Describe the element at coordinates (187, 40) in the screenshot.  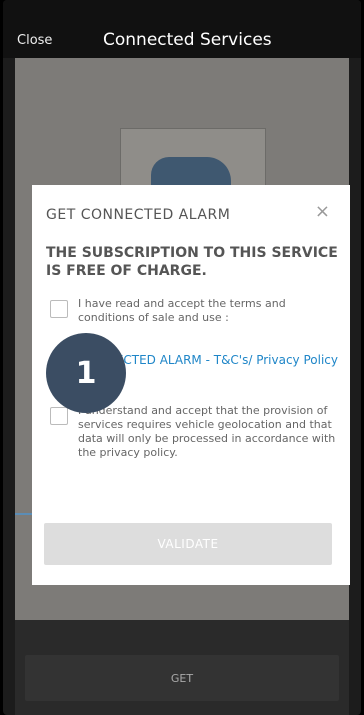
I see `page-title: Connected Services` at that location.